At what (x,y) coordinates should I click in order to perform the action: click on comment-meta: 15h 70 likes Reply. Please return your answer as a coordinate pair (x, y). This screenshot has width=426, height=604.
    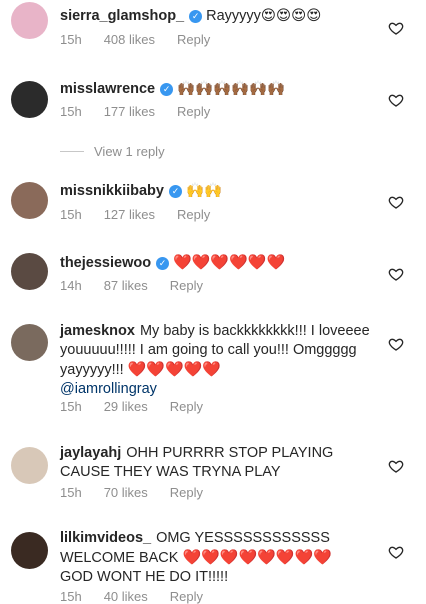
    Looking at the image, I should click on (142, 492).